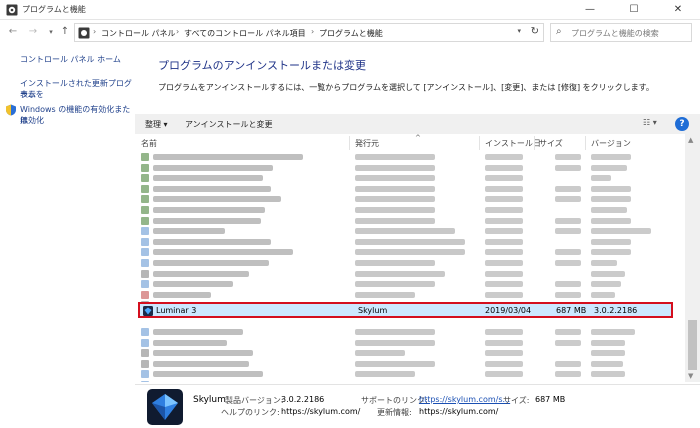  I want to click on minimize-button: —, so click(590, 10).